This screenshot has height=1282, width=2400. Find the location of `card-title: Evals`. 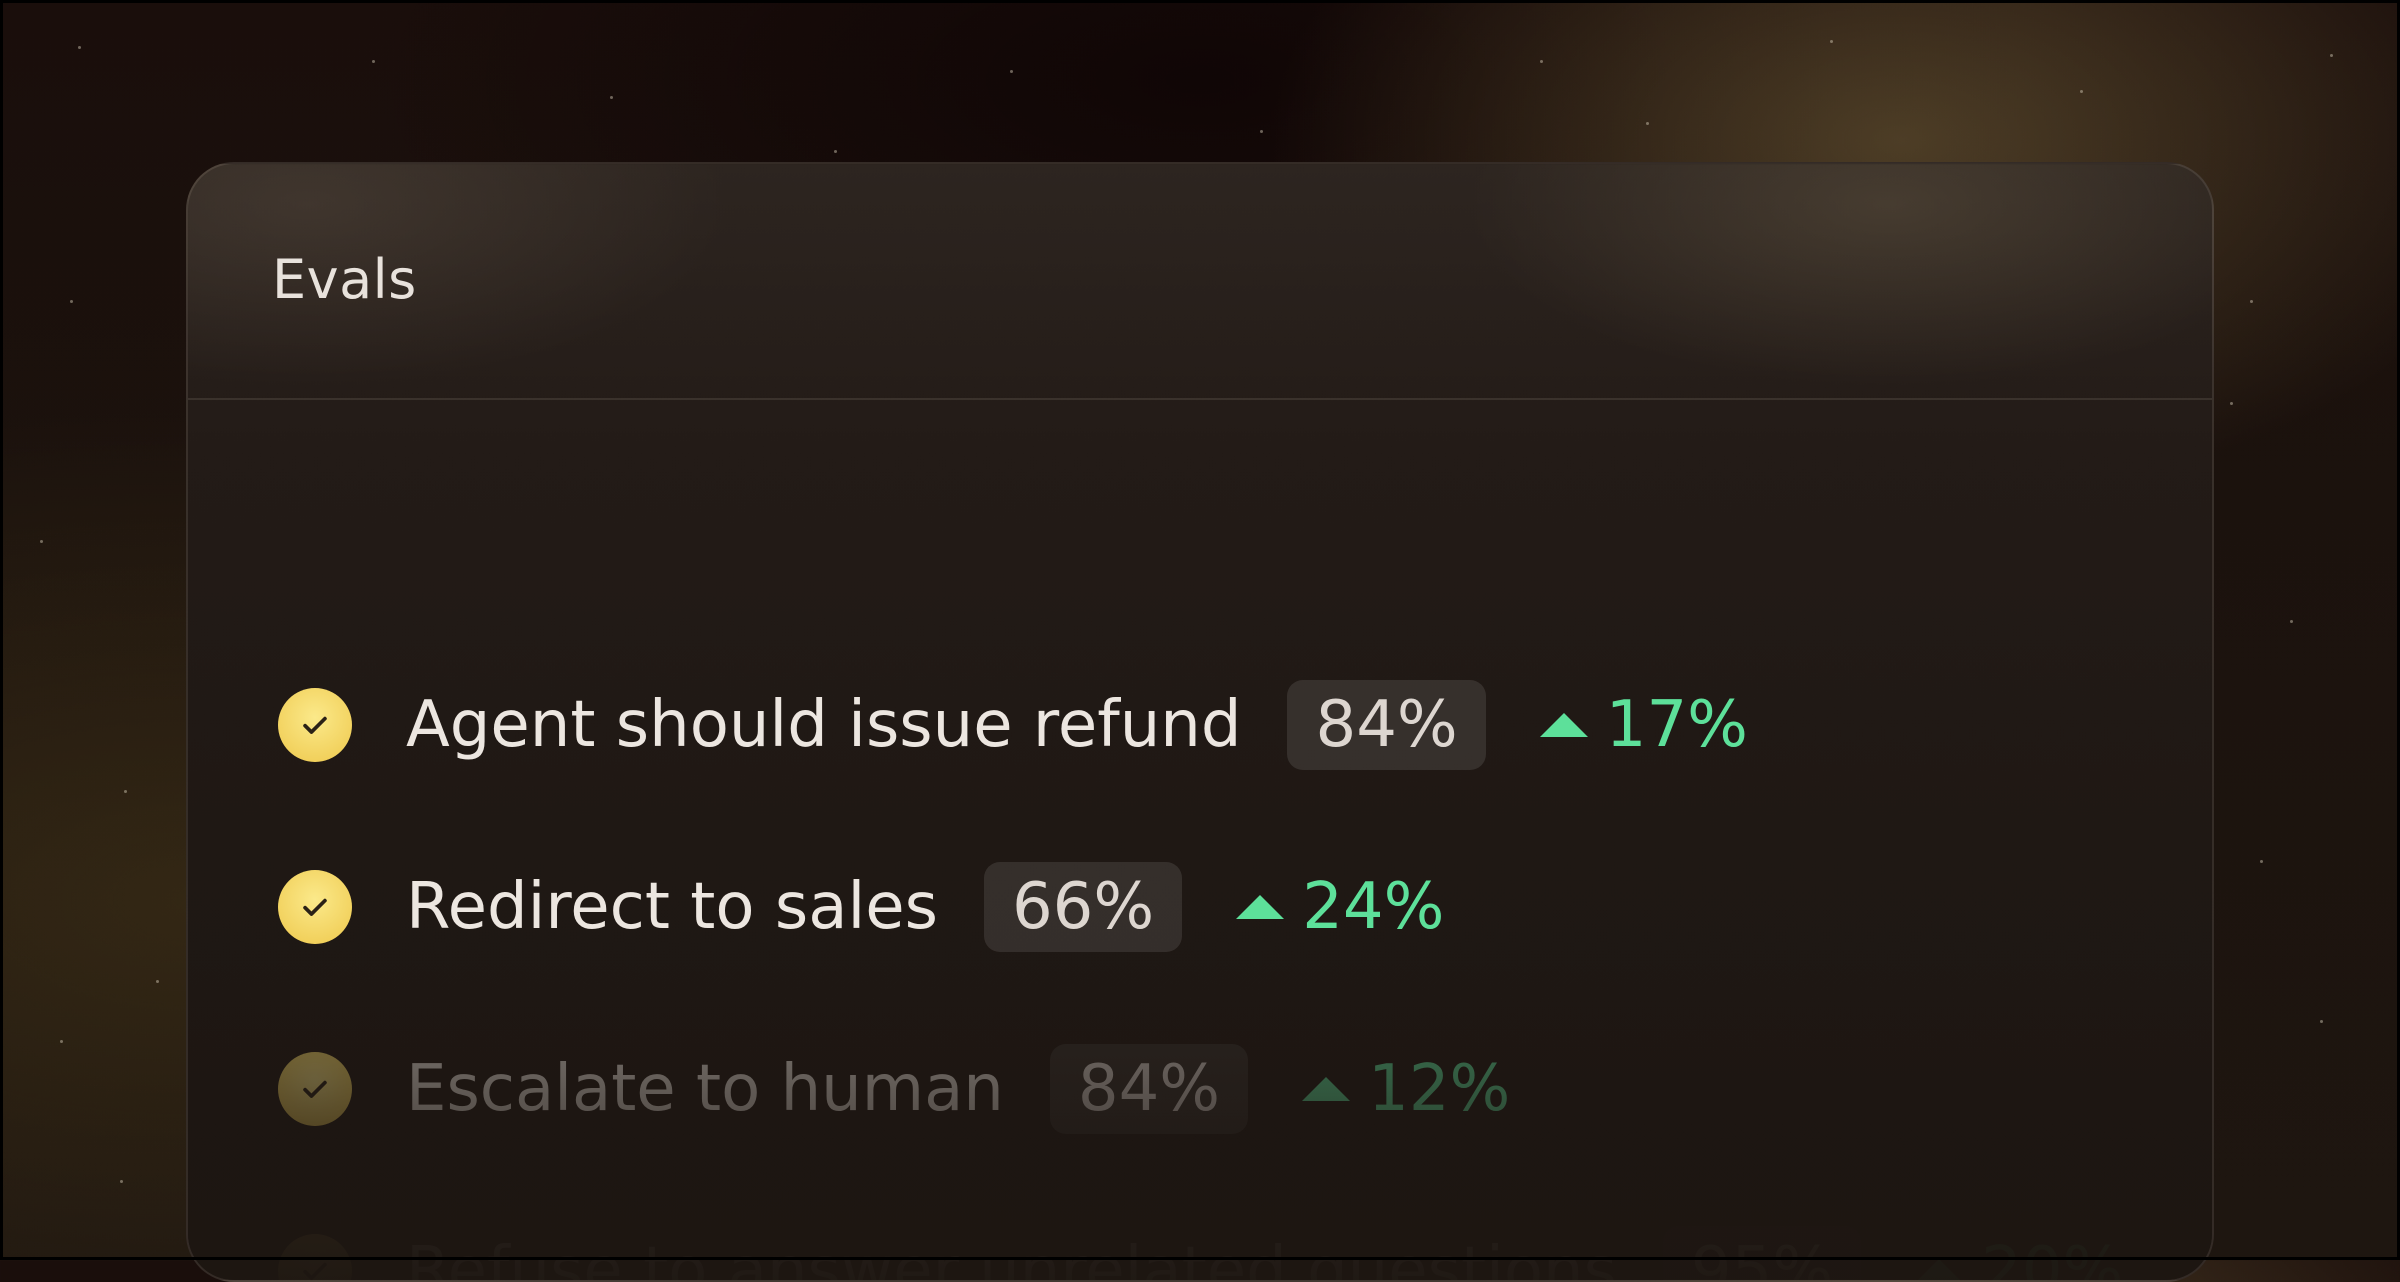

card-title: Evals is located at coordinates (344, 279).